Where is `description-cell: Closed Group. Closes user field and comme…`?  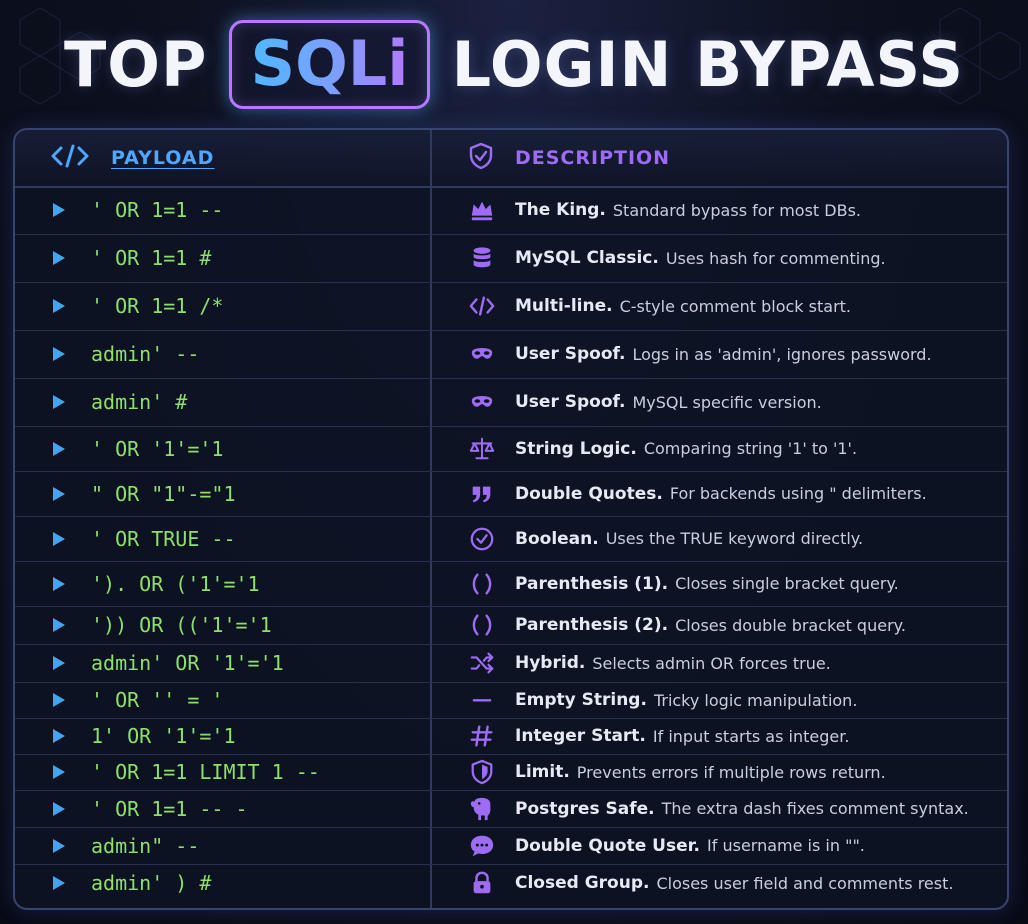 description-cell: Closed Group. Closes user field and comme… is located at coordinates (710, 883).